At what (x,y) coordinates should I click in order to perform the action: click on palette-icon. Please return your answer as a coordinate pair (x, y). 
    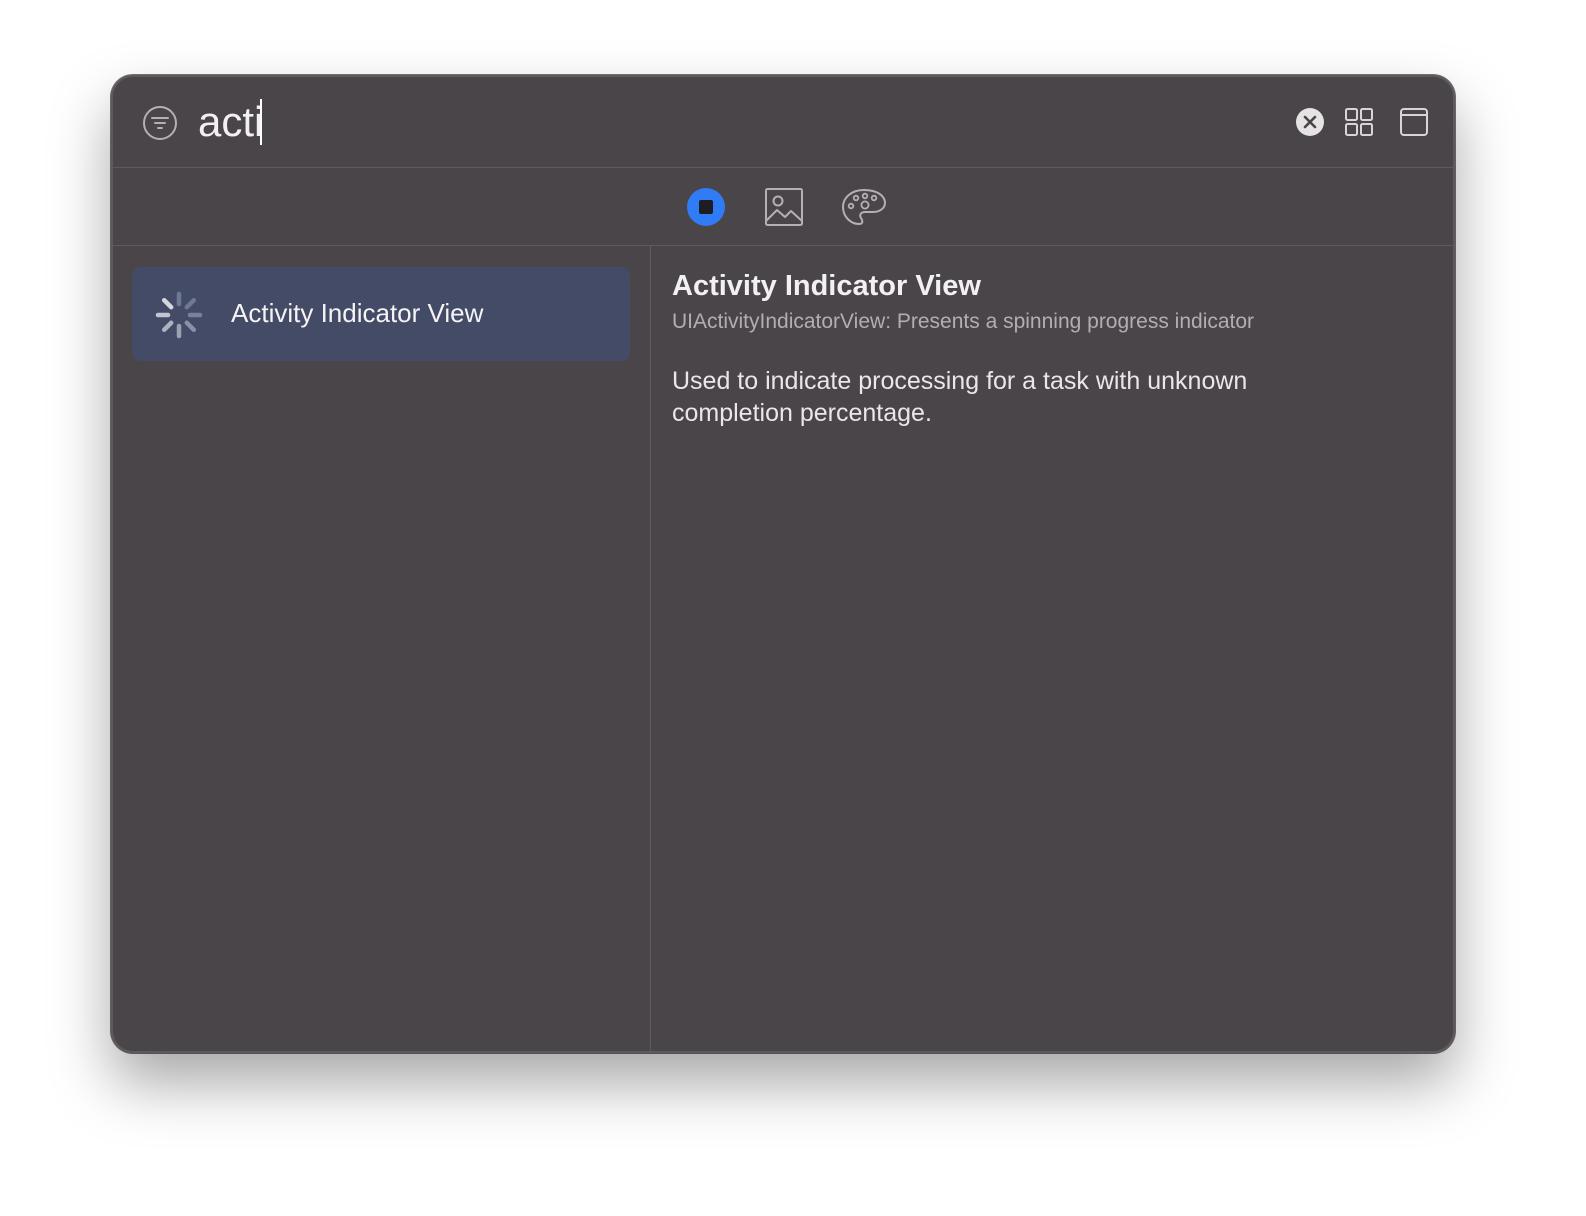
    Looking at the image, I should click on (864, 207).